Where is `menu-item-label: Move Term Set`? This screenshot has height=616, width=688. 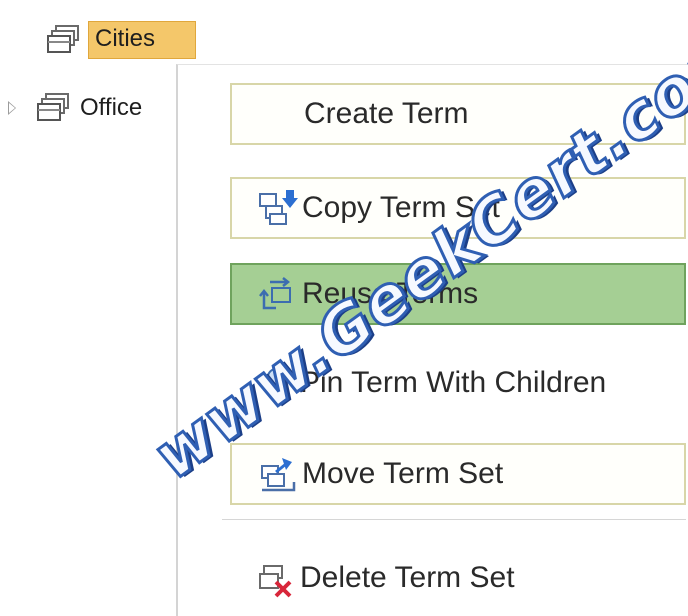 menu-item-label: Move Term Set is located at coordinates (403, 473).